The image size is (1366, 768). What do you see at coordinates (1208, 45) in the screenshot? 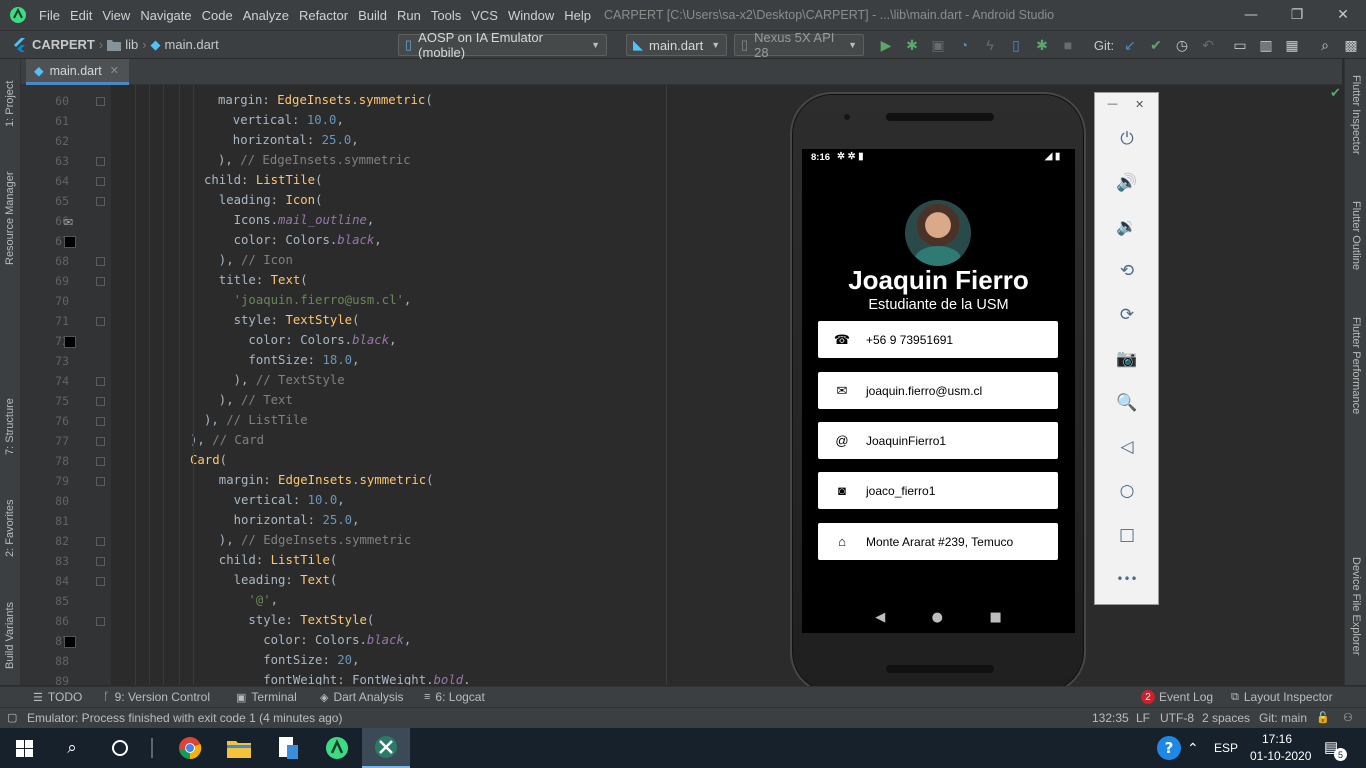
I see `git-rollback-icon: ↶` at bounding box center [1208, 45].